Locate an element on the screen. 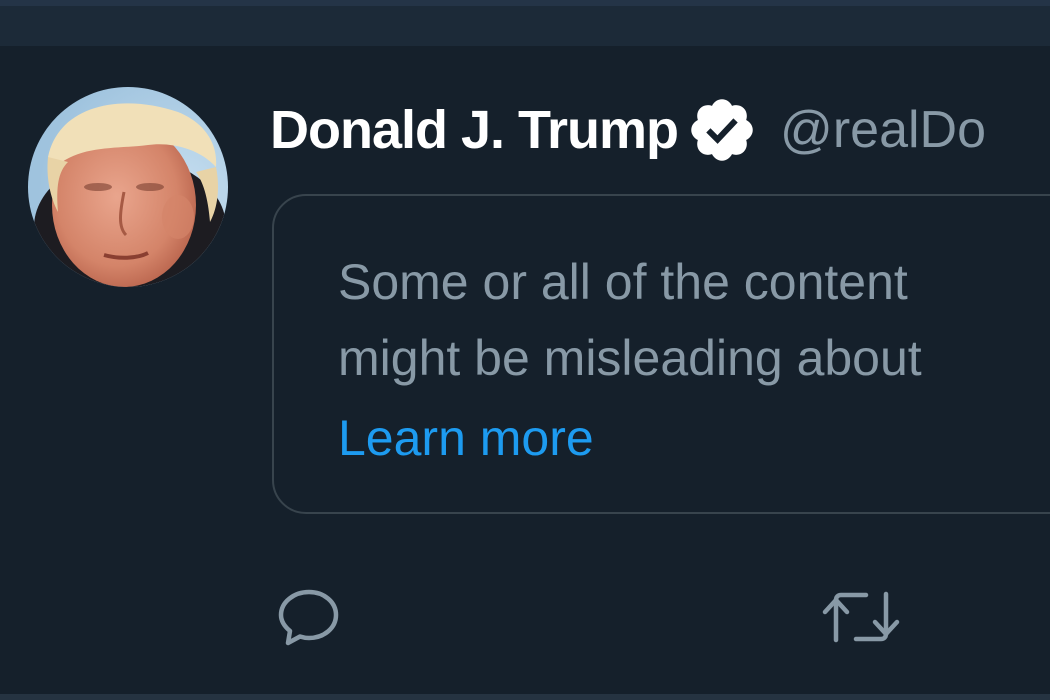  retweet-icon is located at coordinates (861, 617).